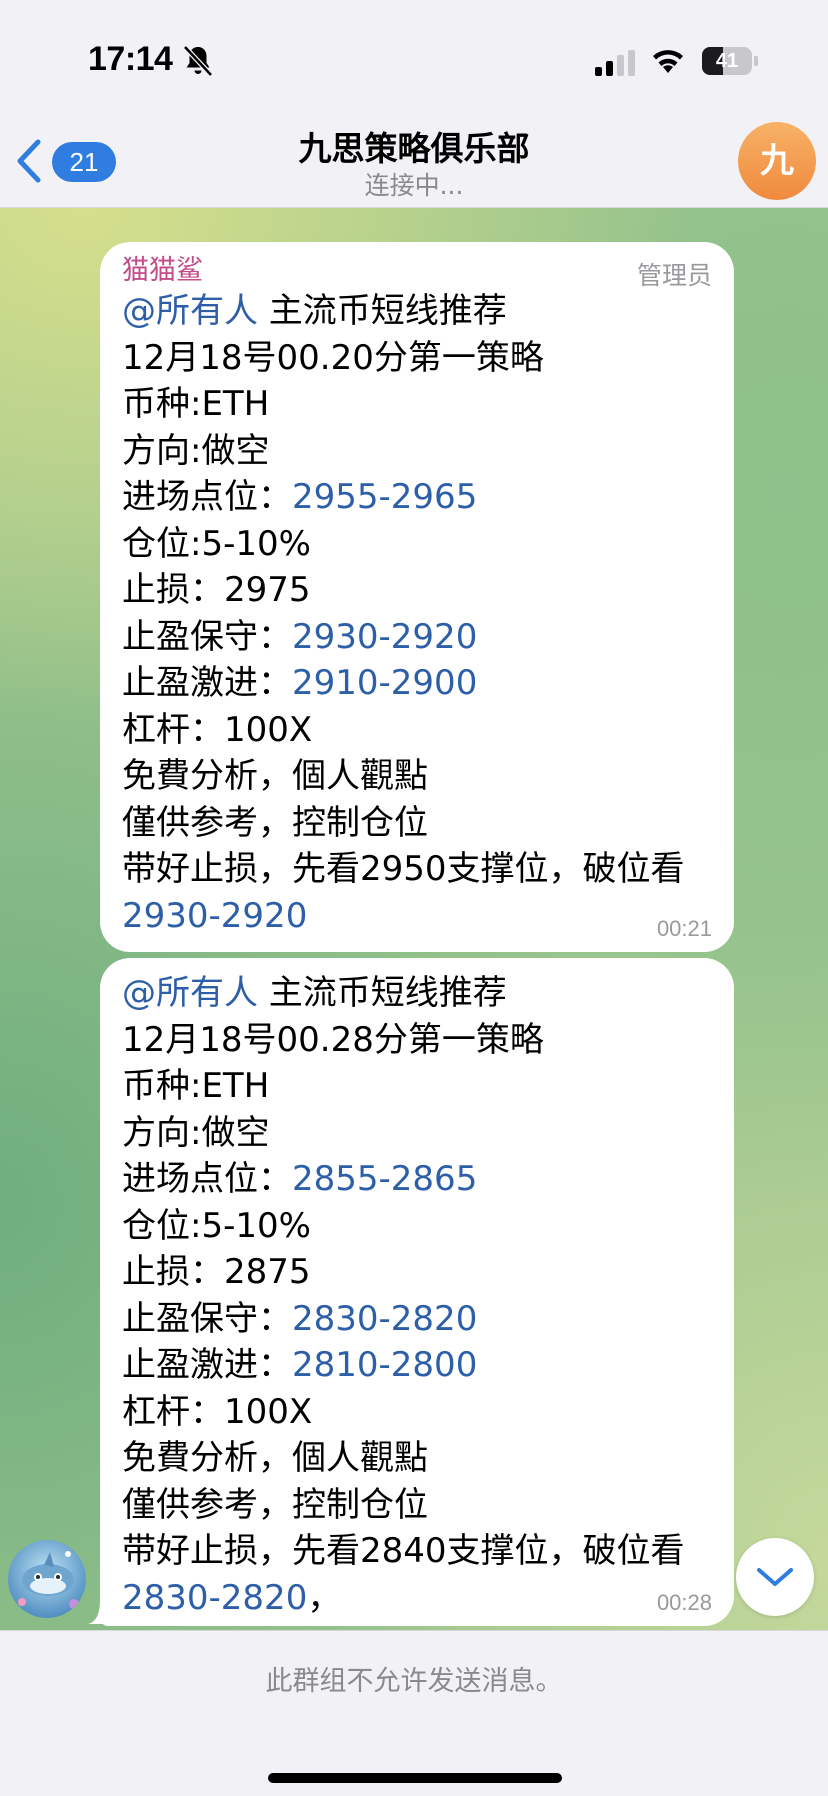 Image resolution: width=828 pixels, height=1796 pixels. Describe the element at coordinates (417, 1272) in the screenshot. I see `message-line: 止损：2875` at that location.